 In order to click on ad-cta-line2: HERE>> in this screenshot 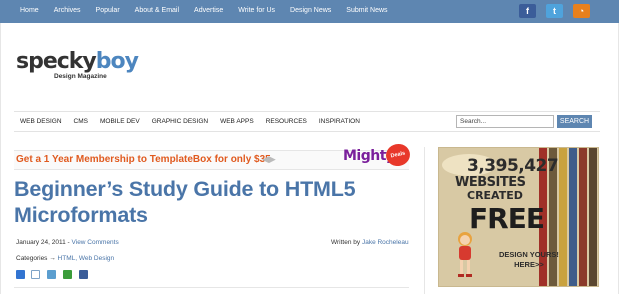, I will do `click(529, 264)`.